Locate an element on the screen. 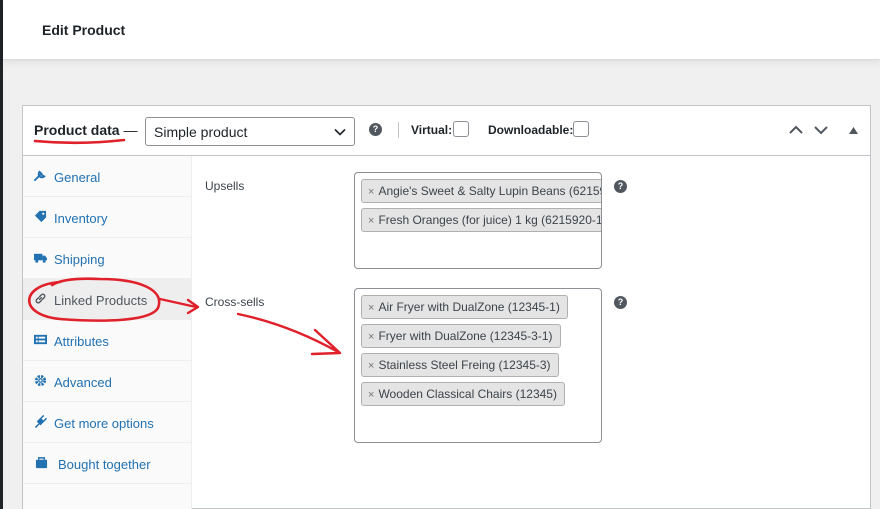  list-icon is located at coordinates (40, 339).